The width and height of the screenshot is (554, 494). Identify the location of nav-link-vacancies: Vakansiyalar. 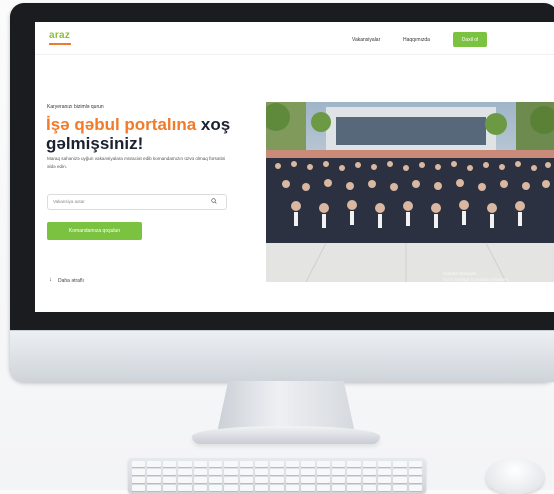
(366, 40).